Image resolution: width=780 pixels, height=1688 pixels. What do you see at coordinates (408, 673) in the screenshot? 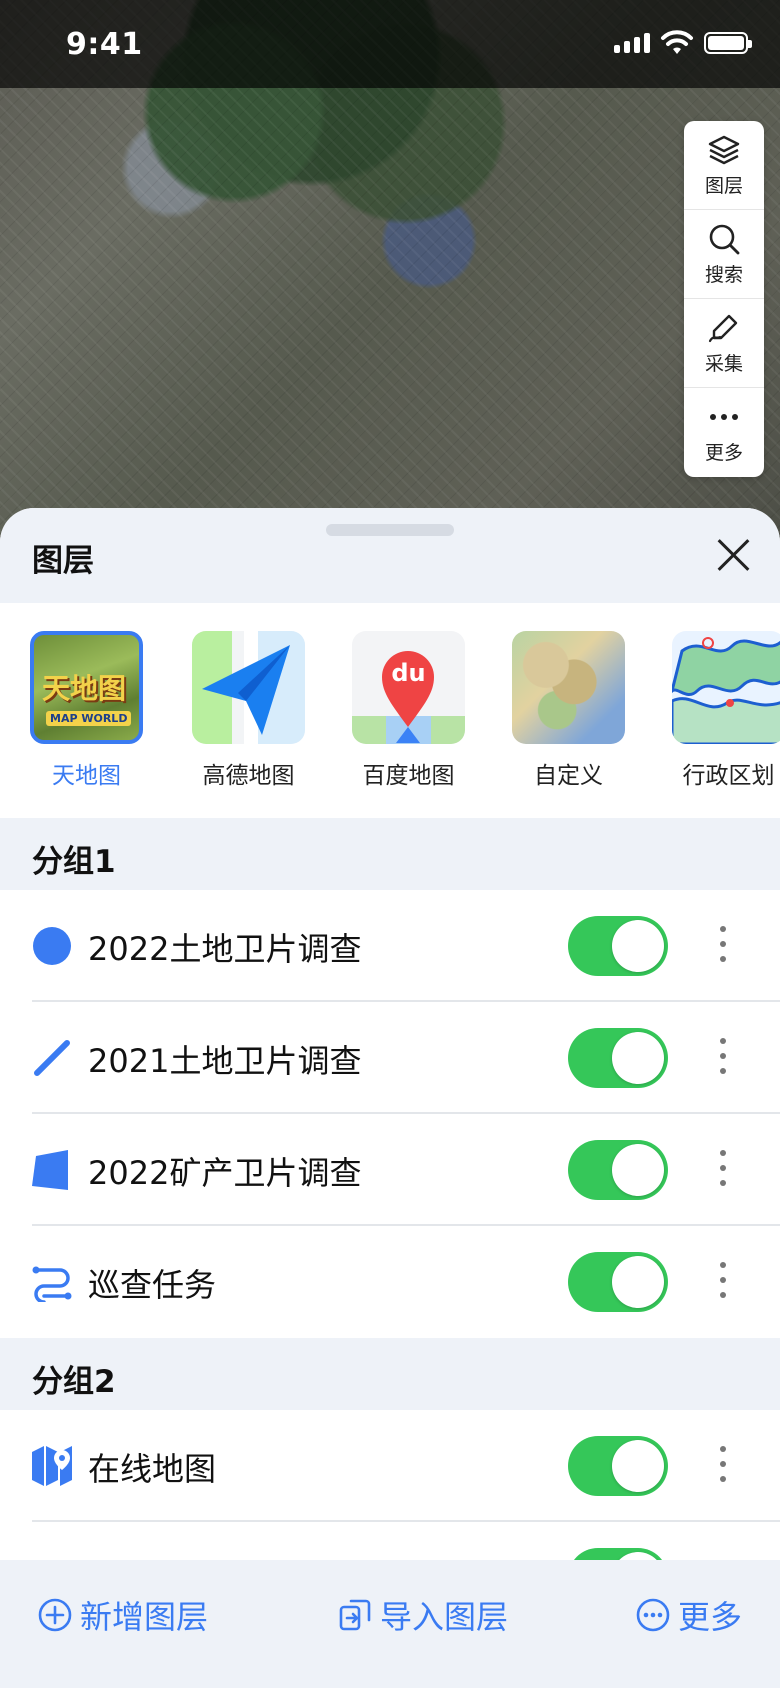
I see `baidu-logo-text: du` at bounding box center [408, 673].